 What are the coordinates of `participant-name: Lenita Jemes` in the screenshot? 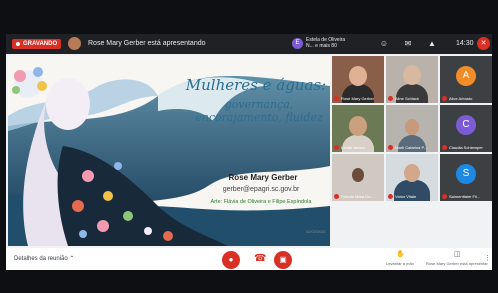 It's located at (353, 147).